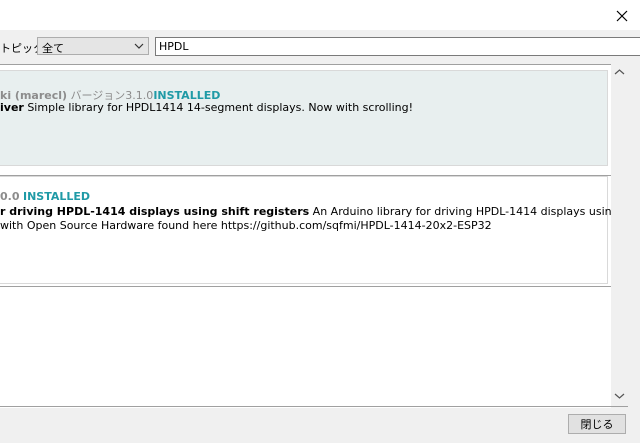 The image size is (640, 443). Describe the element at coordinates (320, 15) in the screenshot. I see `title-bar` at that location.